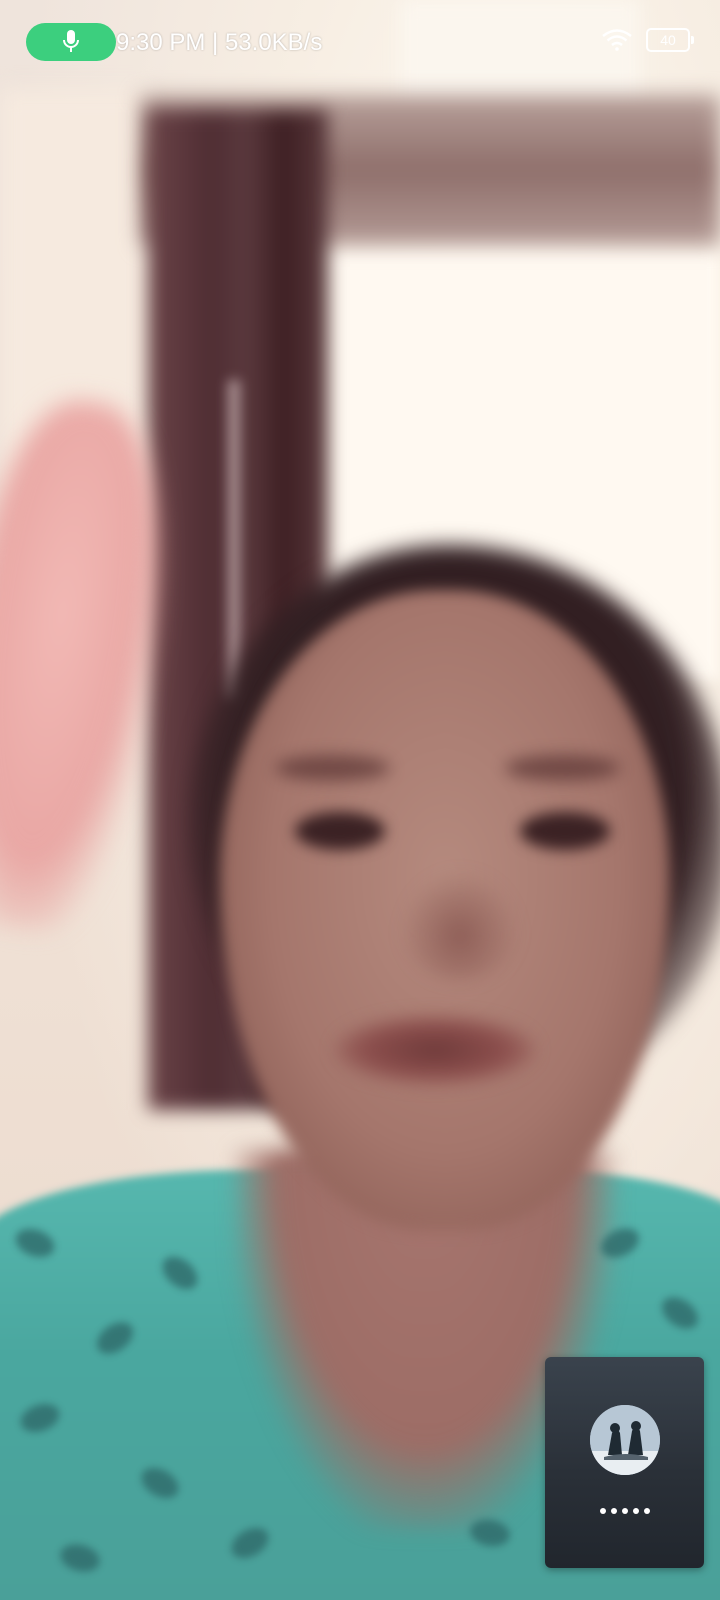 The width and height of the screenshot is (720, 1600). What do you see at coordinates (360, 43) in the screenshot?
I see `status-bar: 9:30 PM | 53.0KB/s 40` at bounding box center [360, 43].